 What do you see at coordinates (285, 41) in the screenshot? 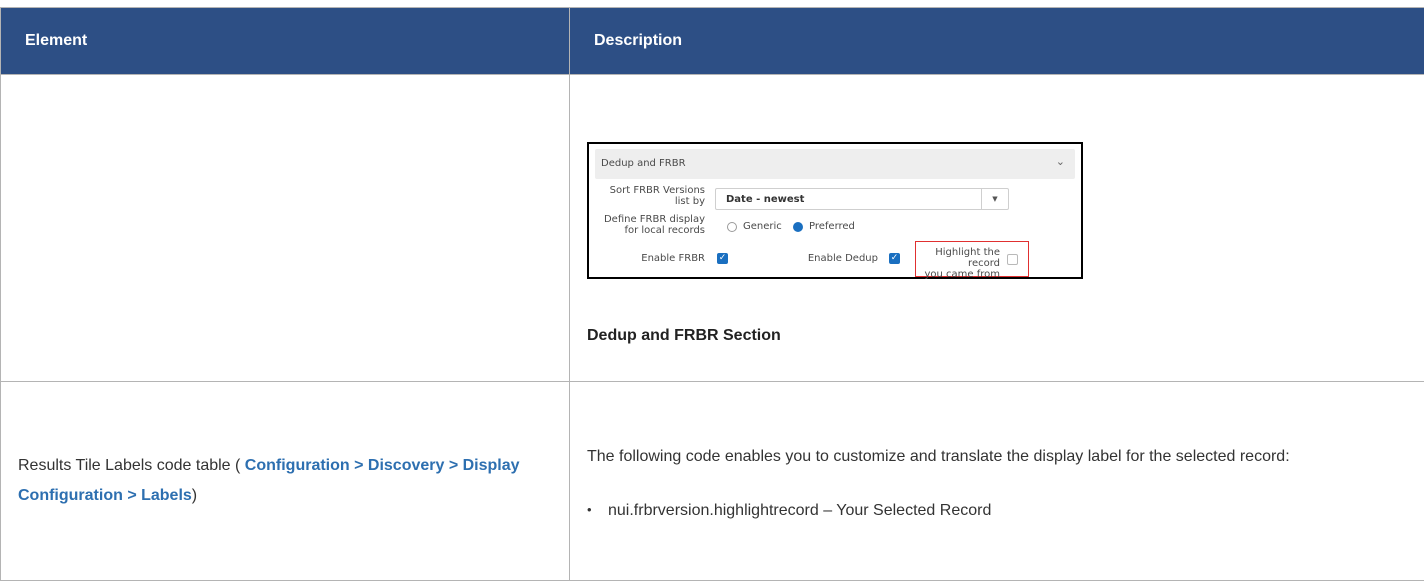
I see `header-element: Element` at bounding box center [285, 41].